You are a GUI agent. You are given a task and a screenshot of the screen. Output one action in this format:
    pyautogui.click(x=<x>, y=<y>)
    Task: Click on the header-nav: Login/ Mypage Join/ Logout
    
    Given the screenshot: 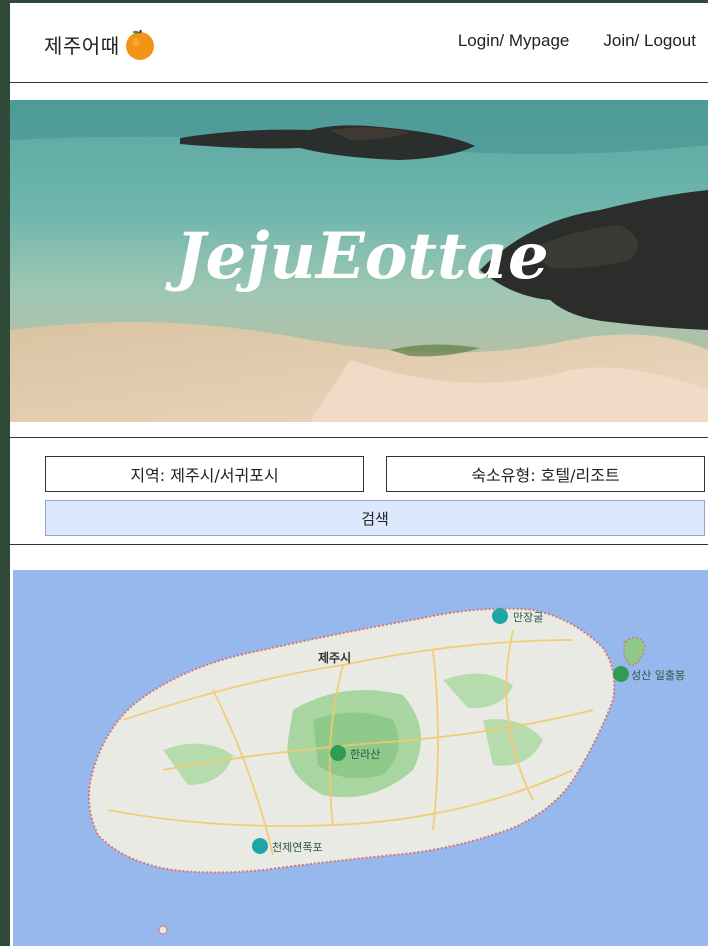 What is the action you would take?
    pyautogui.click(x=577, y=41)
    